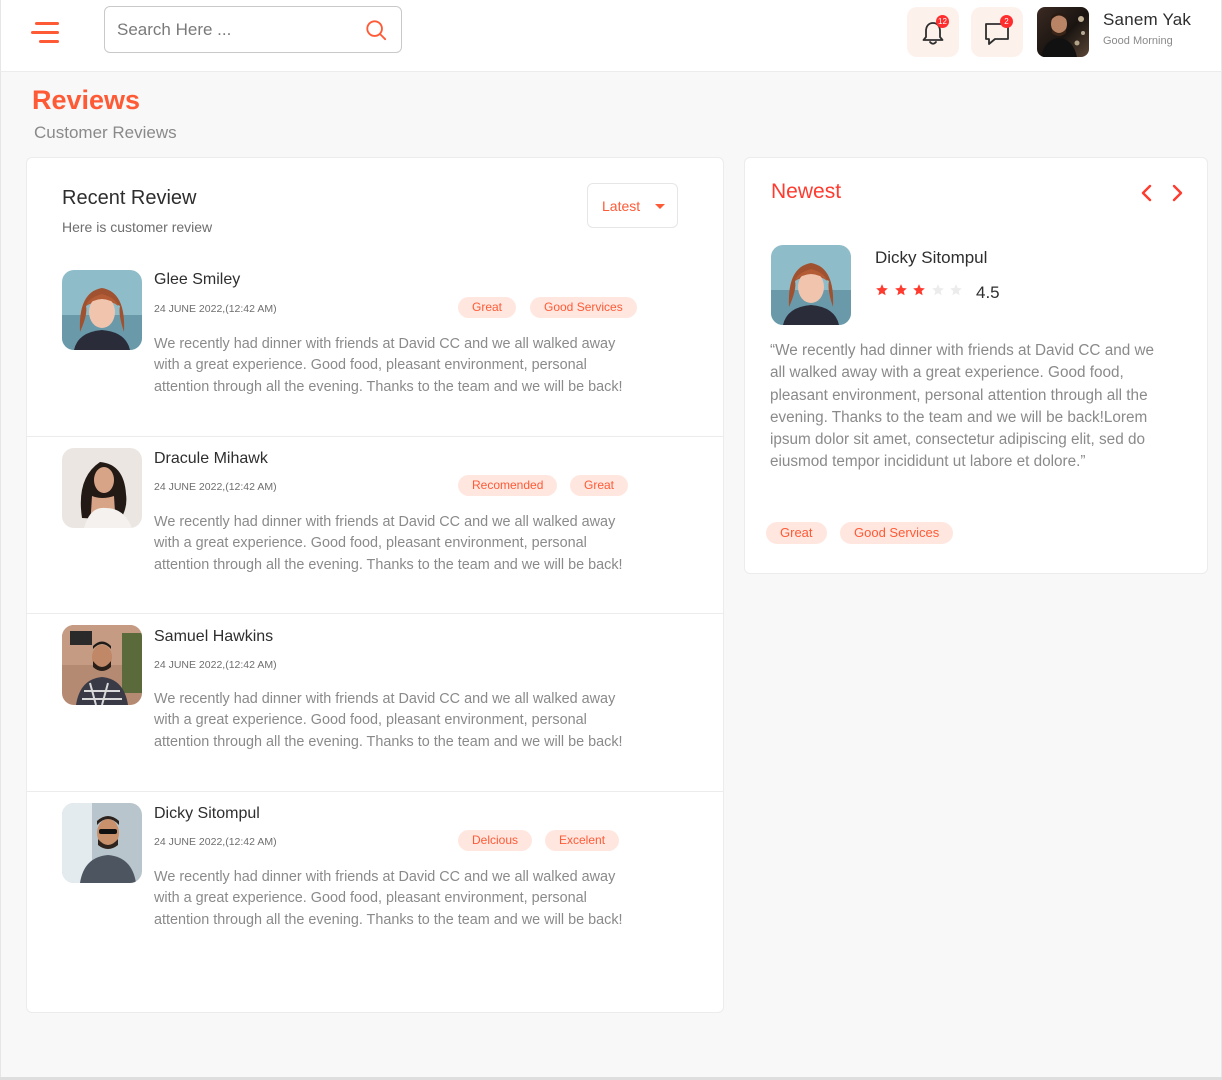  I want to click on rating-value: 4.5, so click(988, 292).